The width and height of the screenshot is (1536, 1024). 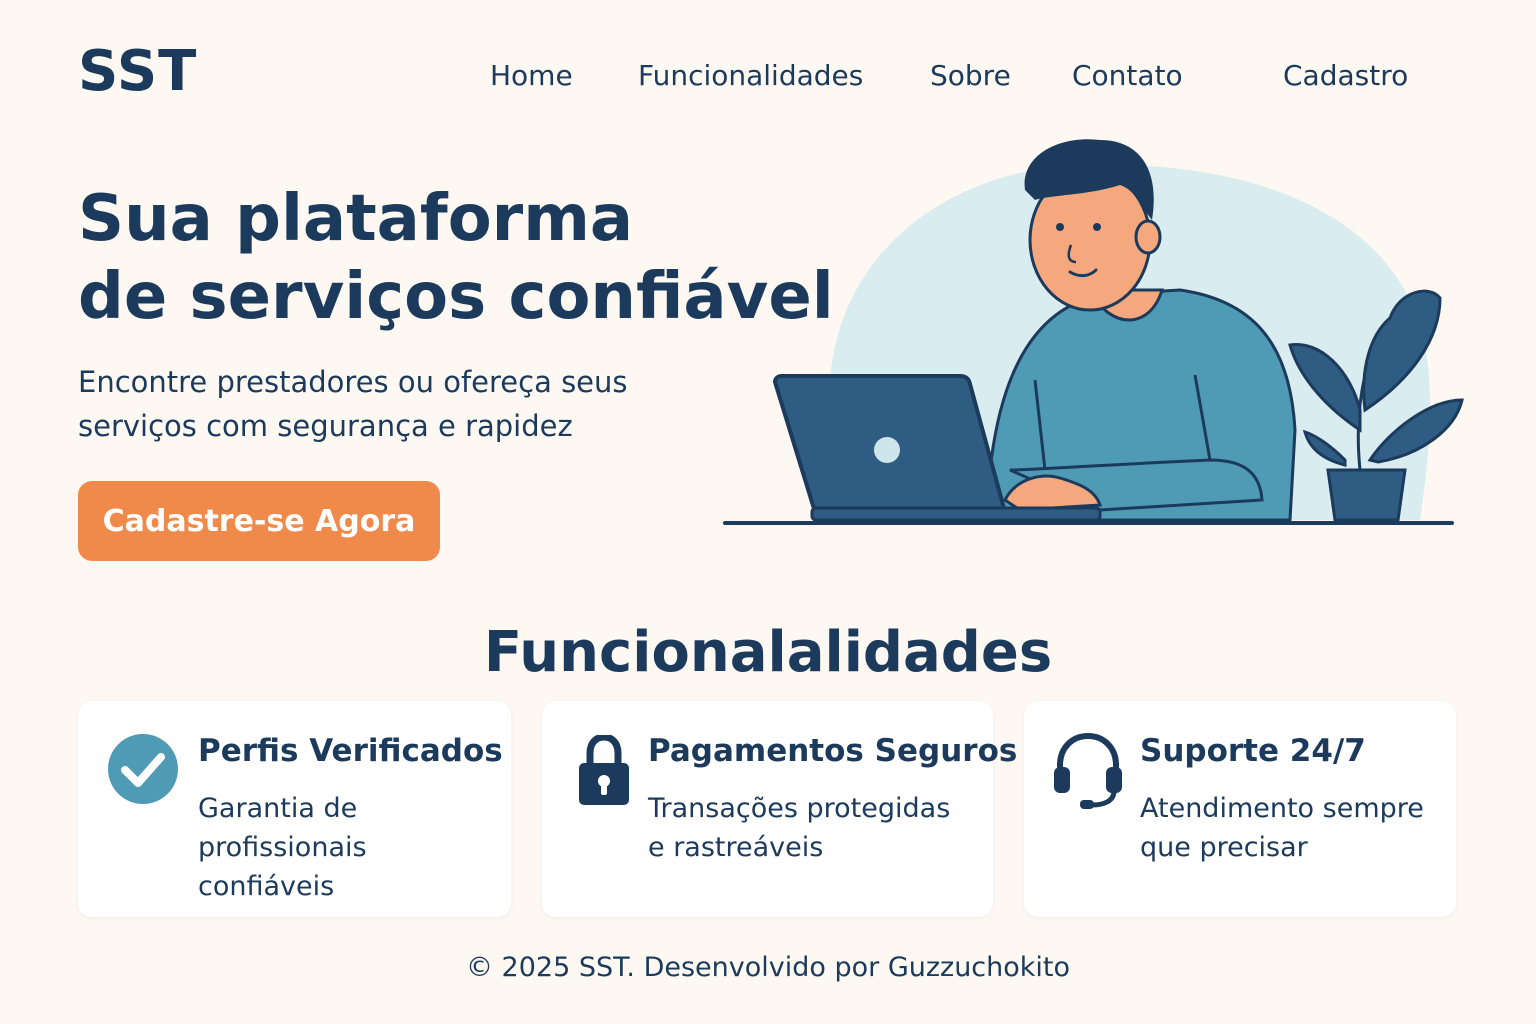 What do you see at coordinates (1282, 828) in the screenshot?
I see `feature-description: Atendimento sempre que precisar` at bounding box center [1282, 828].